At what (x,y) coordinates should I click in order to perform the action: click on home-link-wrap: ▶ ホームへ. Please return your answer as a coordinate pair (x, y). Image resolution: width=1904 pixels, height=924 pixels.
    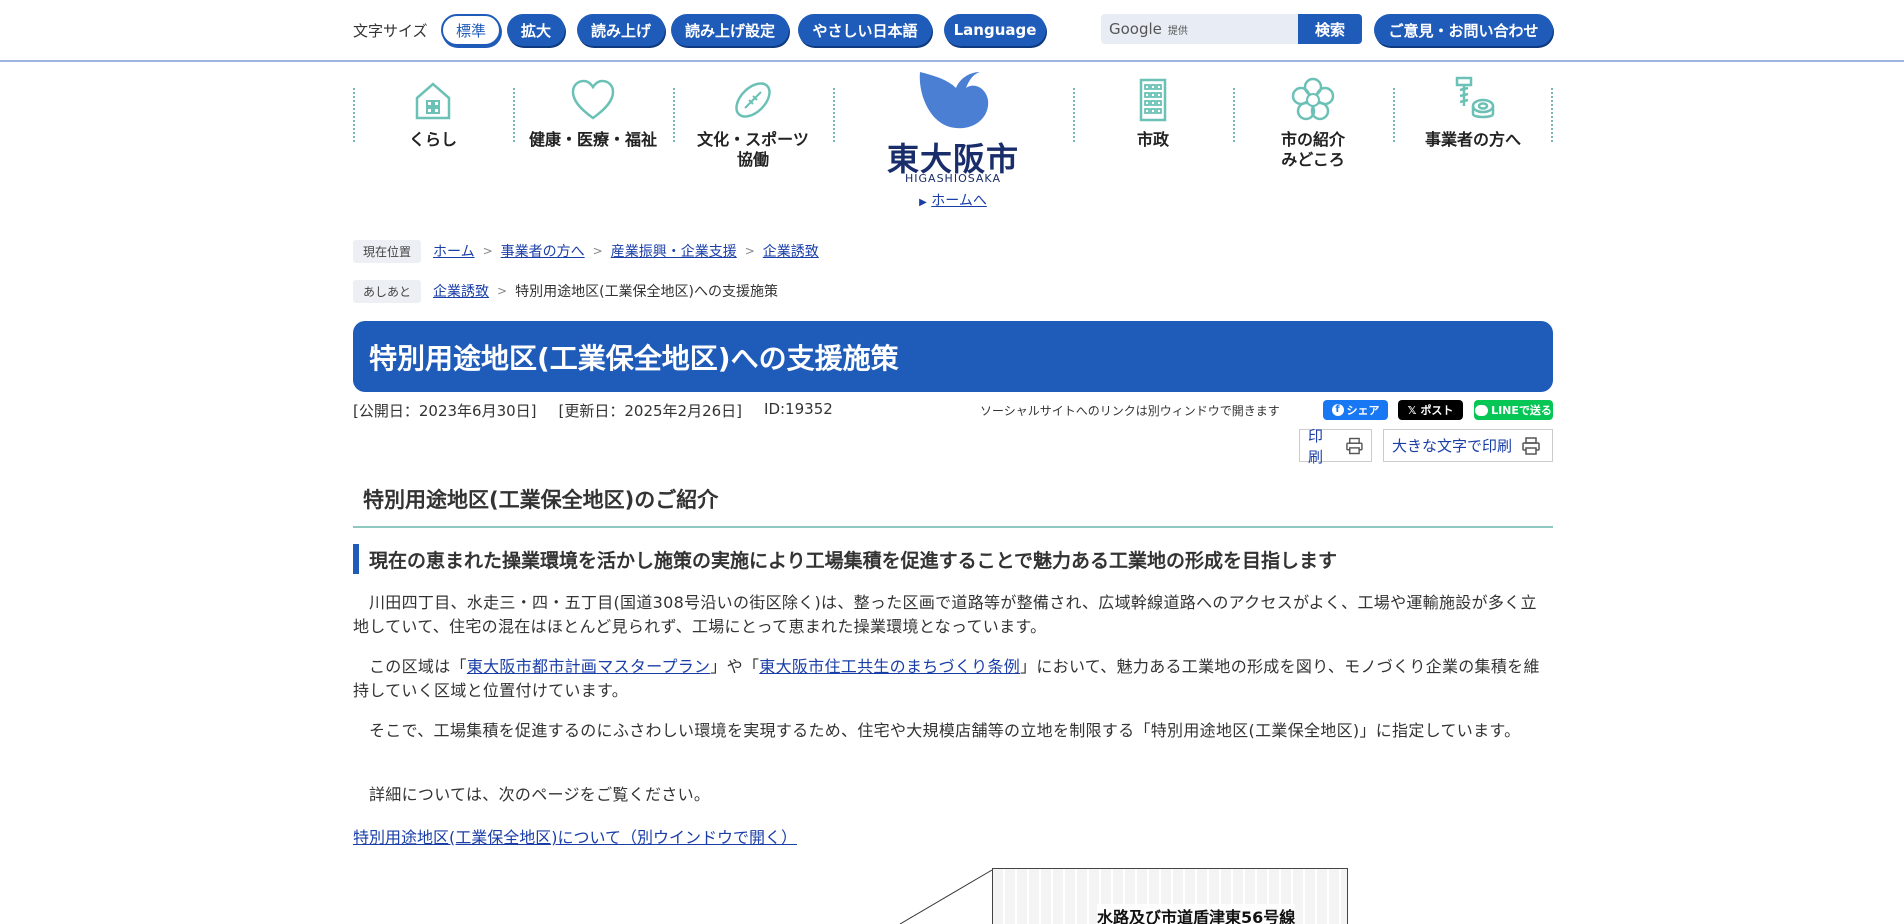
    Looking at the image, I should click on (953, 200).